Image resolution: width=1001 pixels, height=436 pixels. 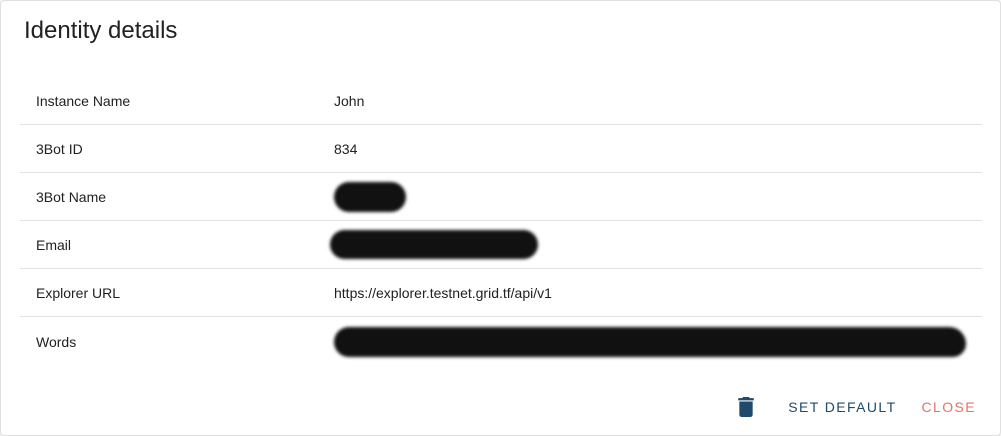 What do you see at coordinates (349, 100) in the screenshot?
I see `row-value-instance-name: John` at bounding box center [349, 100].